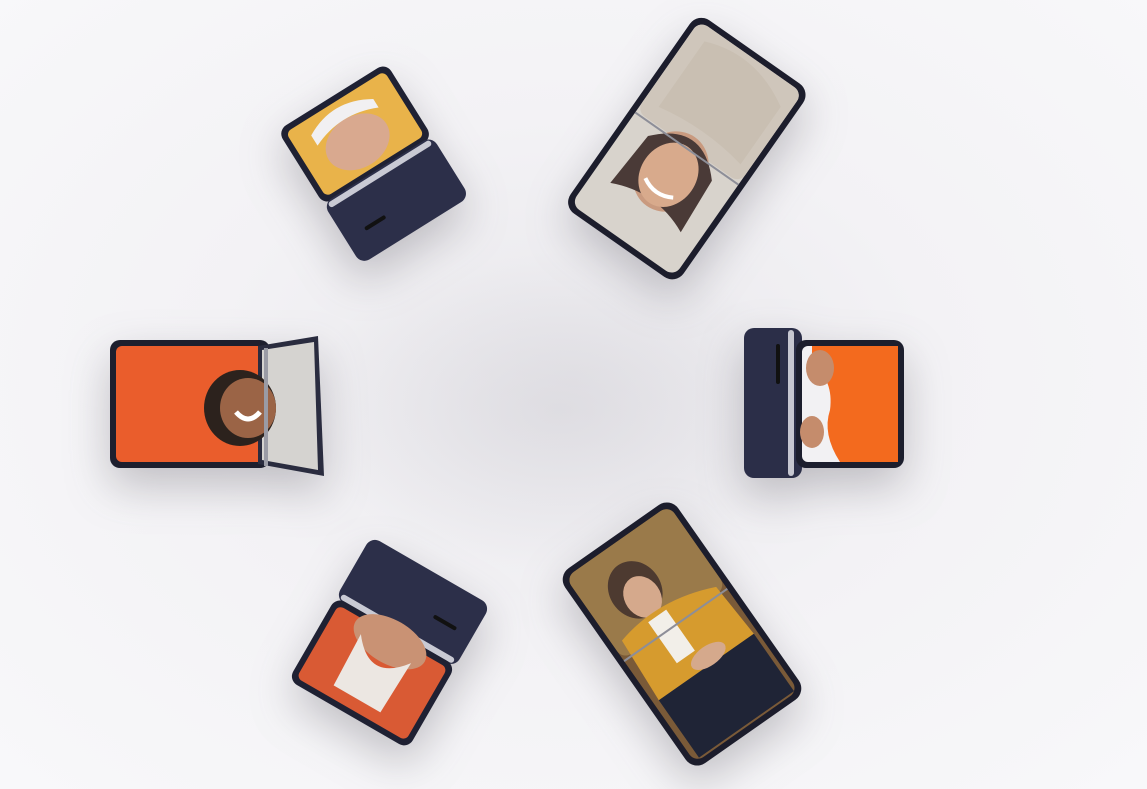 This screenshot has height=789, width=1147. Describe the element at coordinates (687, 148) in the screenshot. I see `phone-top-right` at that location.